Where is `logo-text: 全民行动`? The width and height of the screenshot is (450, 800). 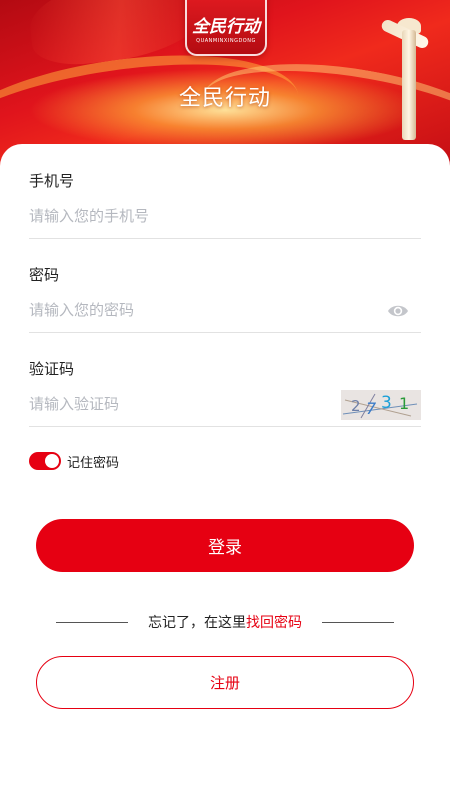
logo-text: 全民行动 is located at coordinates (226, 27).